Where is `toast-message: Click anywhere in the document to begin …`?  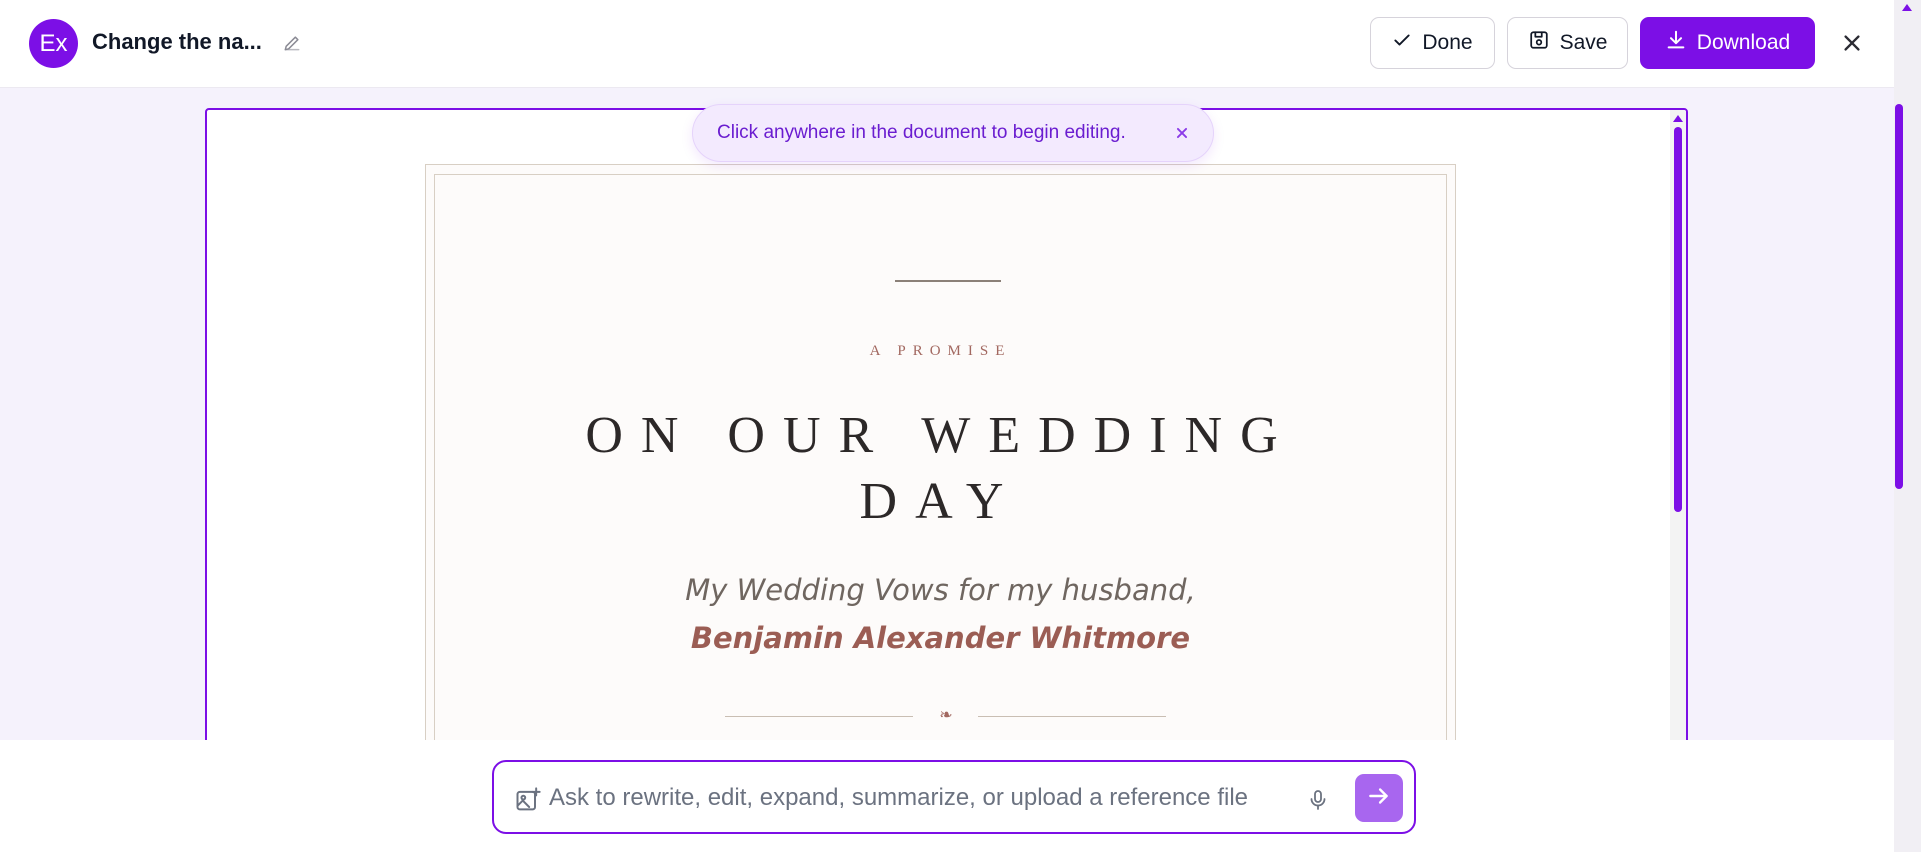
toast-message: Click anywhere in the document to begin … is located at coordinates (921, 132).